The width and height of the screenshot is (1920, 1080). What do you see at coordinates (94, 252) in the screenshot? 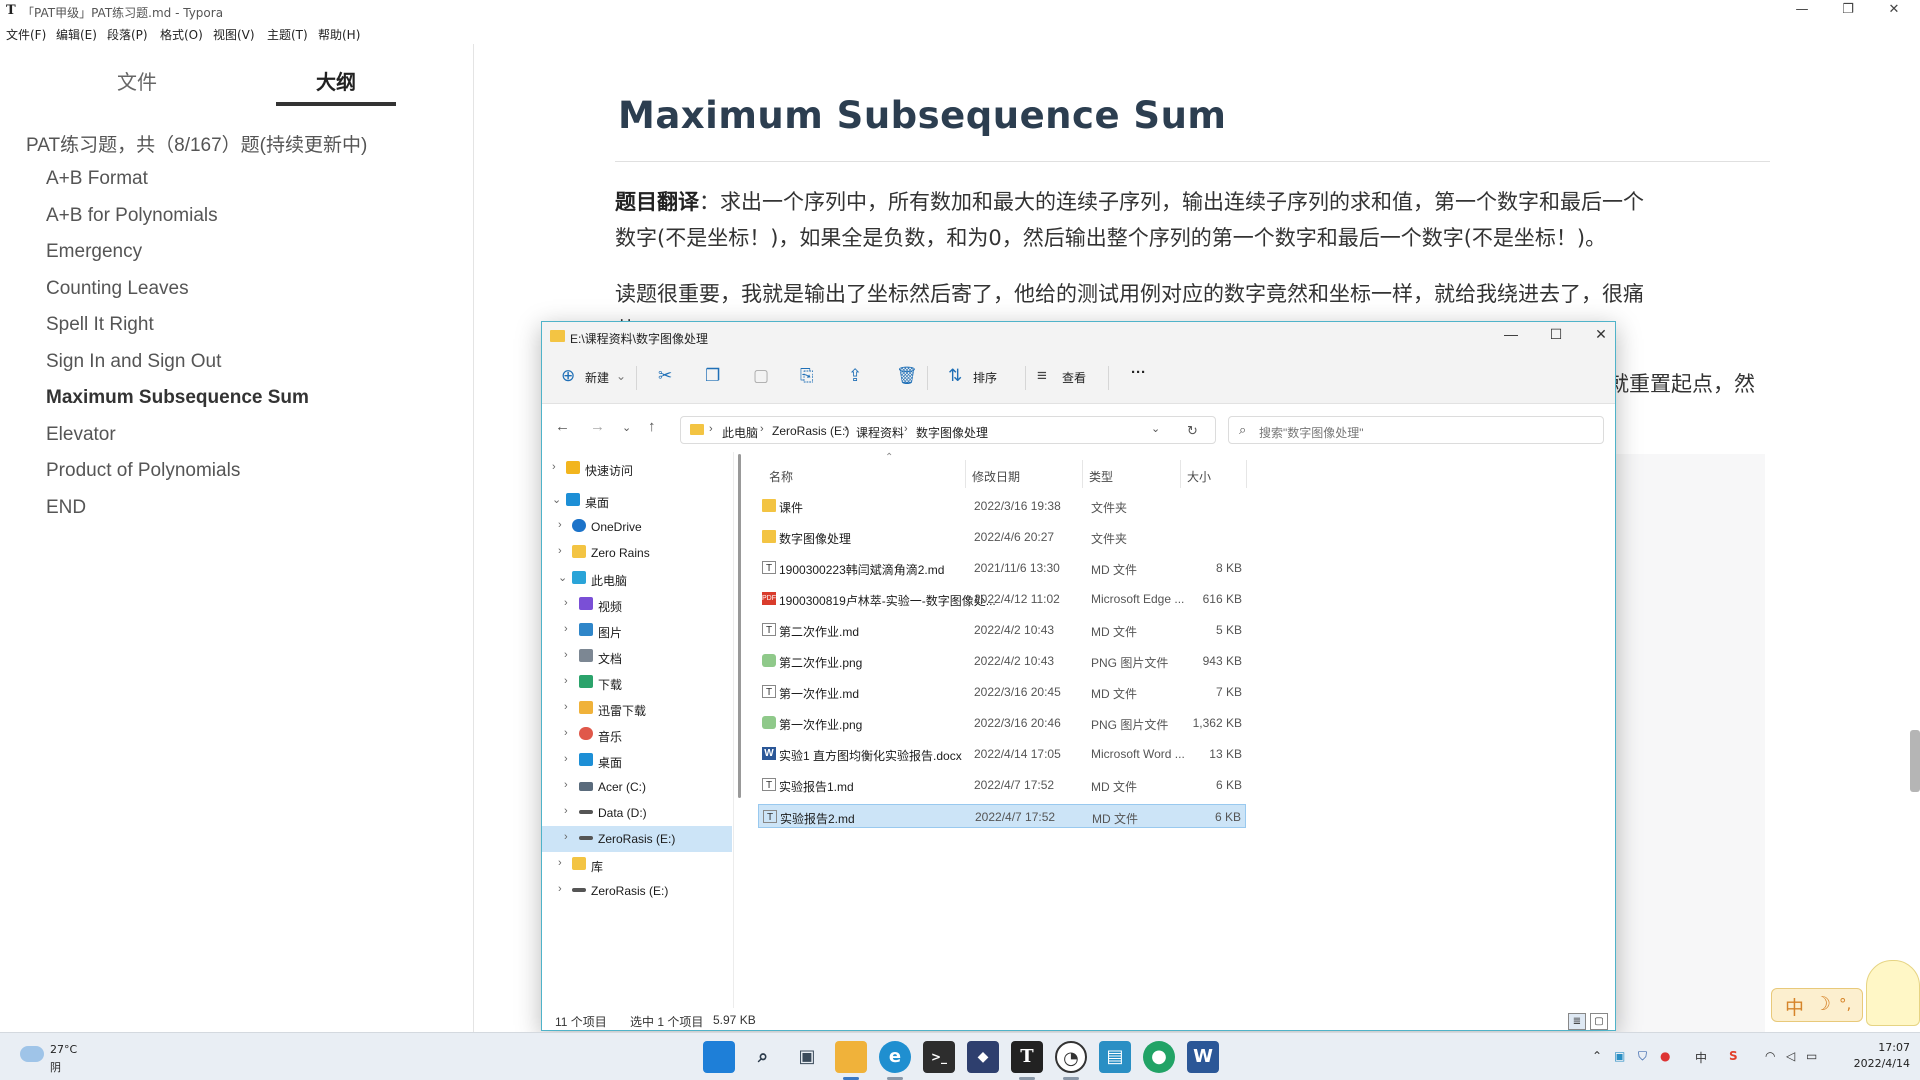
I see `outline-item: Emergency` at bounding box center [94, 252].